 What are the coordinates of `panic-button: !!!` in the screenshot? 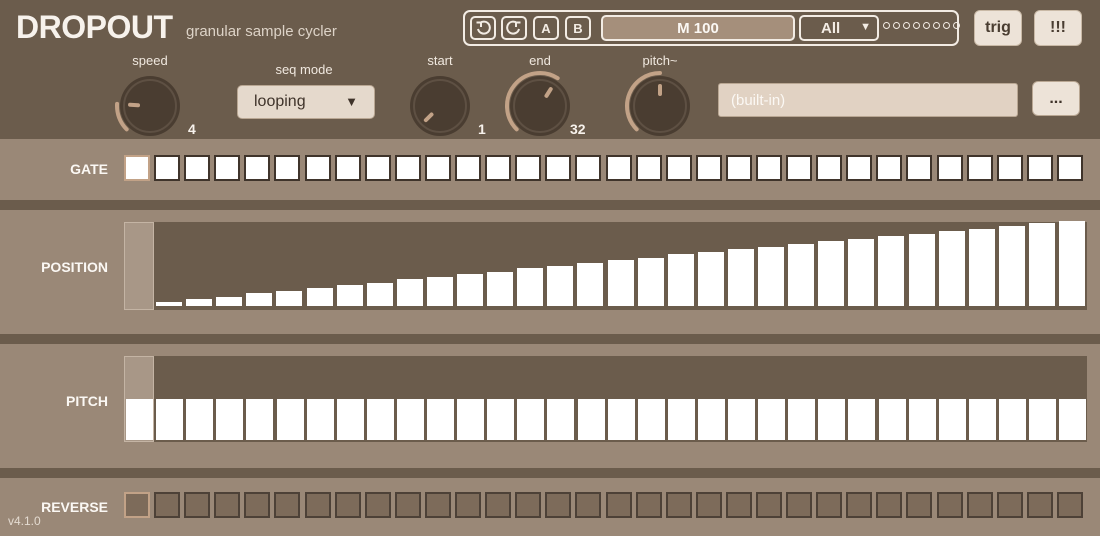 It's located at (1058, 28).